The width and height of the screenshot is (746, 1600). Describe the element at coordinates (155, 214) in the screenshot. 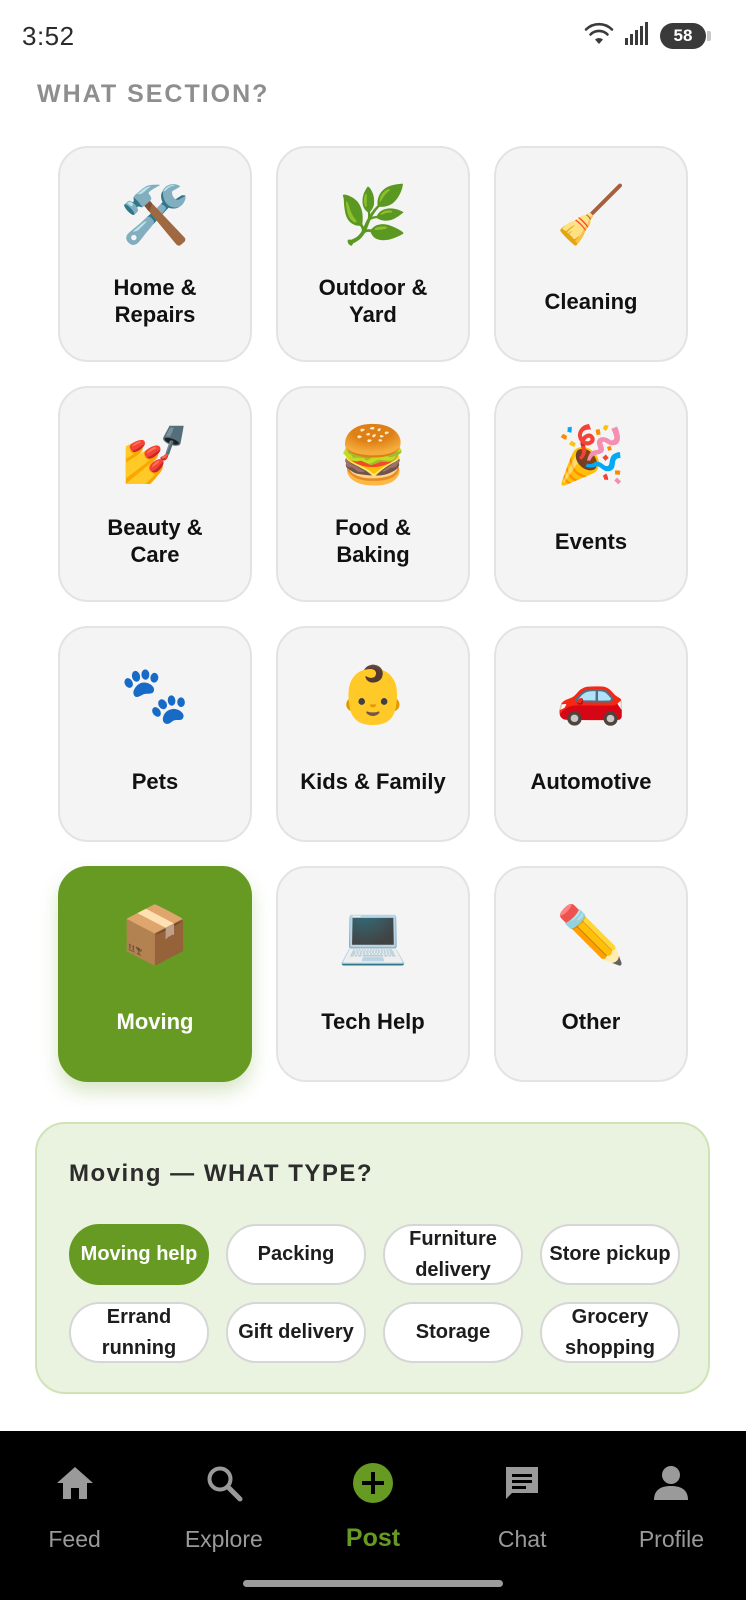

I see `hammer-wrench-icon: 🛠️` at that location.